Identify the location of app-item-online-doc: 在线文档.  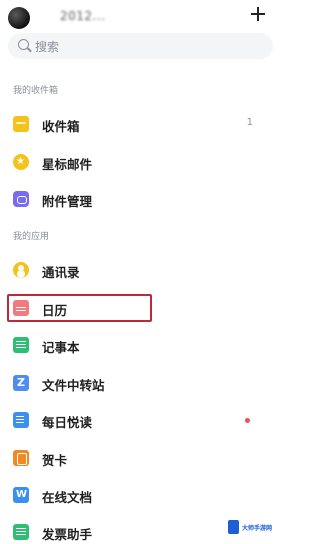
(141, 496).